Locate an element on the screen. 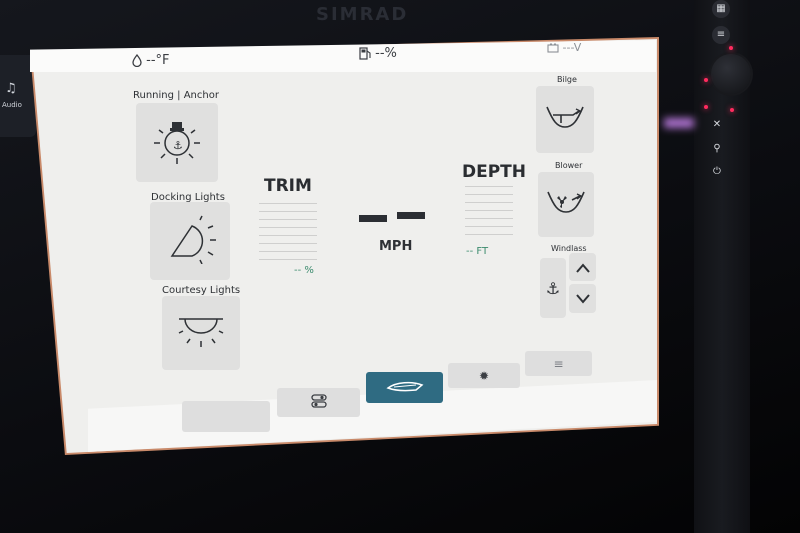  brand-logo: SIMRAD is located at coordinates (362, 14).